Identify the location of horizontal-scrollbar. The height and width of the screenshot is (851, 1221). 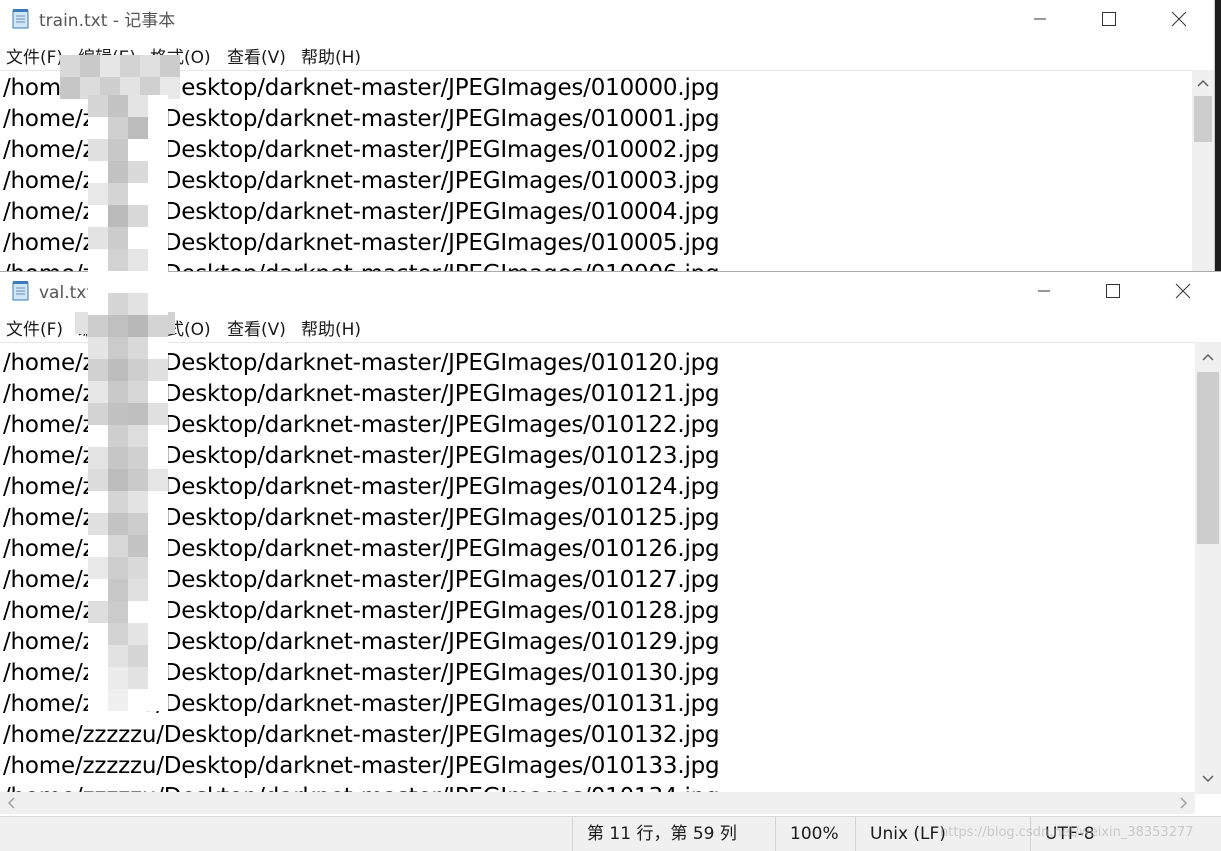
(597, 803).